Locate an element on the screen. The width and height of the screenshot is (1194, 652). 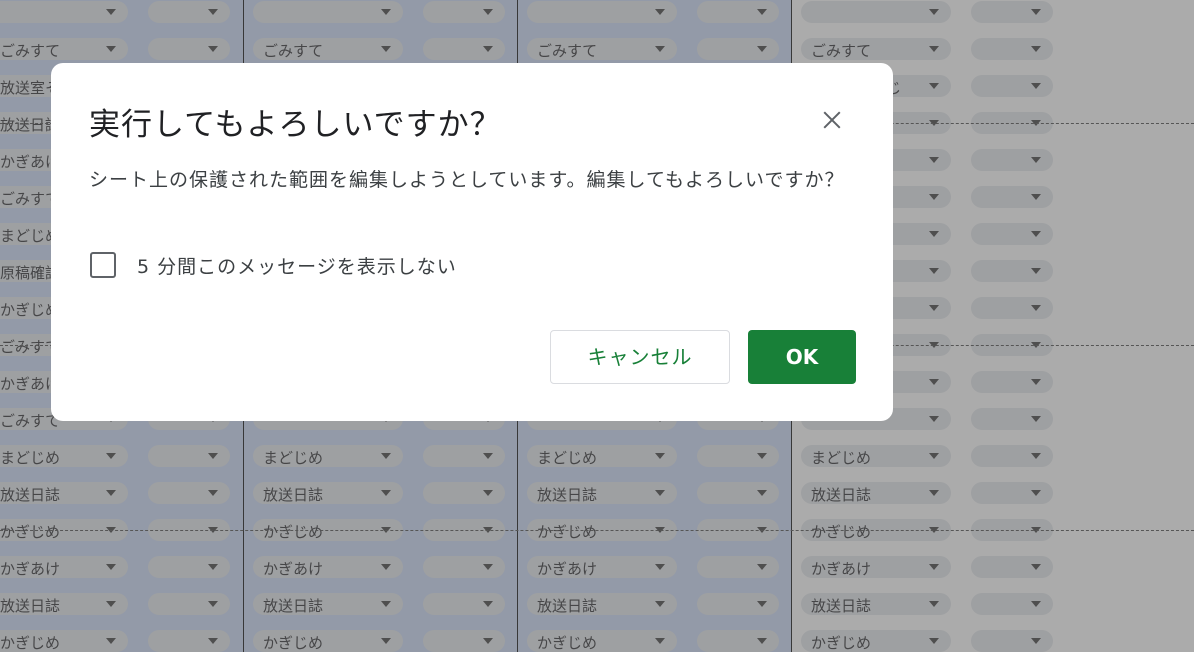
close-icon is located at coordinates (832, 120).